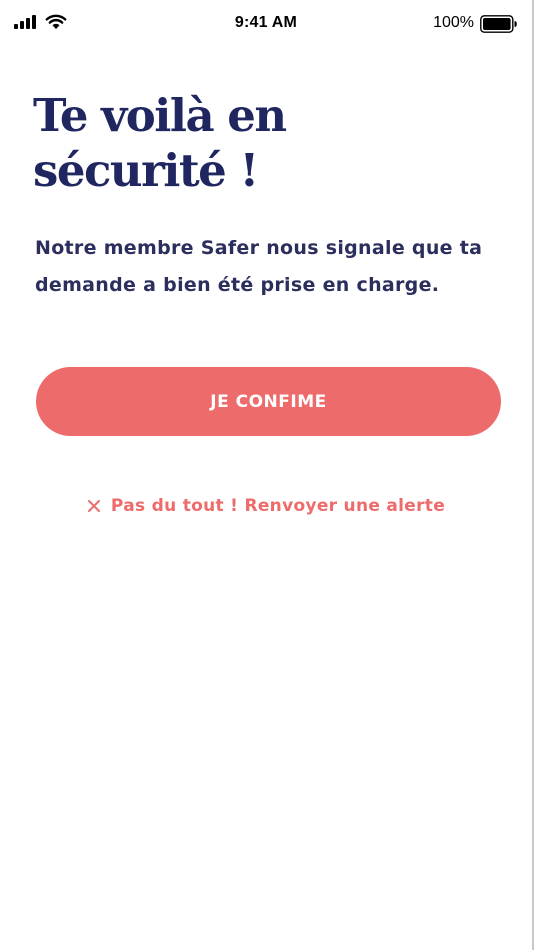  I want to click on resend-alert-label: Pas du tout ! Renvoyer une alerte, so click(278, 506).